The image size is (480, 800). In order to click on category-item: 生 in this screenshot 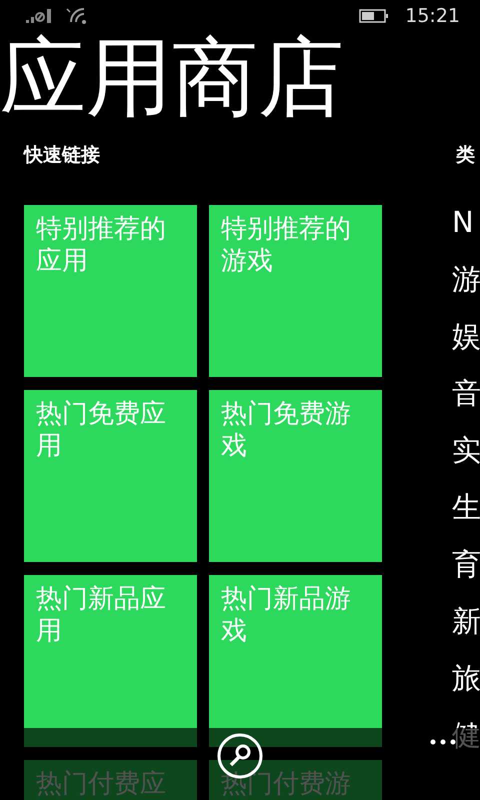, I will do `click(466, 507)`.